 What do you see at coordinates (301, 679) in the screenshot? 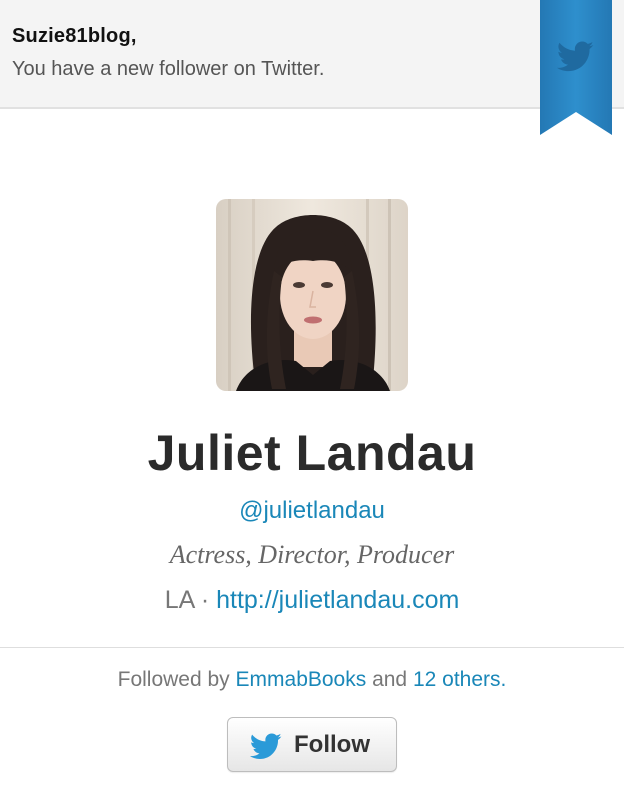
I see `followed-by-user-link: EmmabBooks` at bounding box center [301, 679].